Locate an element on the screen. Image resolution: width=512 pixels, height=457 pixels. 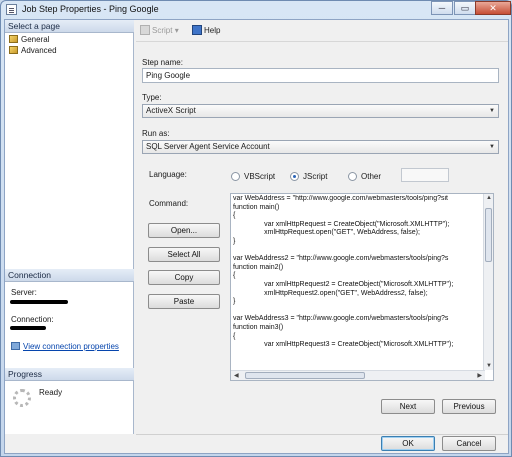
type-select: ActiveX Script ▼ is located at coordinates (320, 111).